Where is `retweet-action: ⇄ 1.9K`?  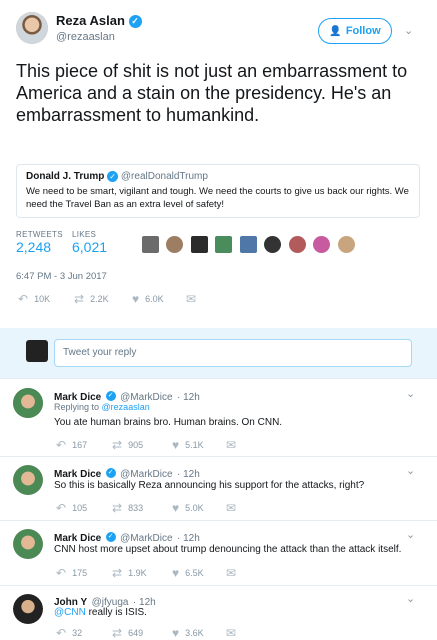
retweet-action: ⇄ 1.9K is located at coordinates (129, 573).